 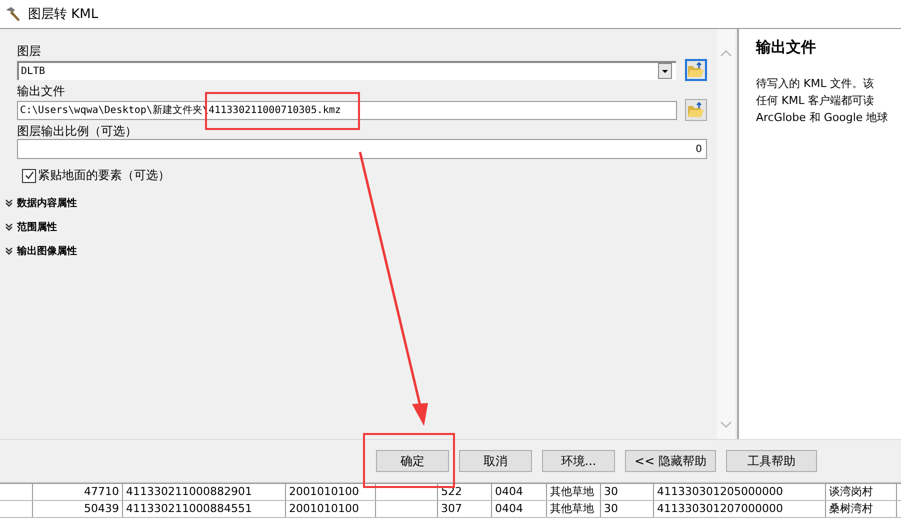 I want to click on help-title: 输出文件, so click(x=786, y=47).